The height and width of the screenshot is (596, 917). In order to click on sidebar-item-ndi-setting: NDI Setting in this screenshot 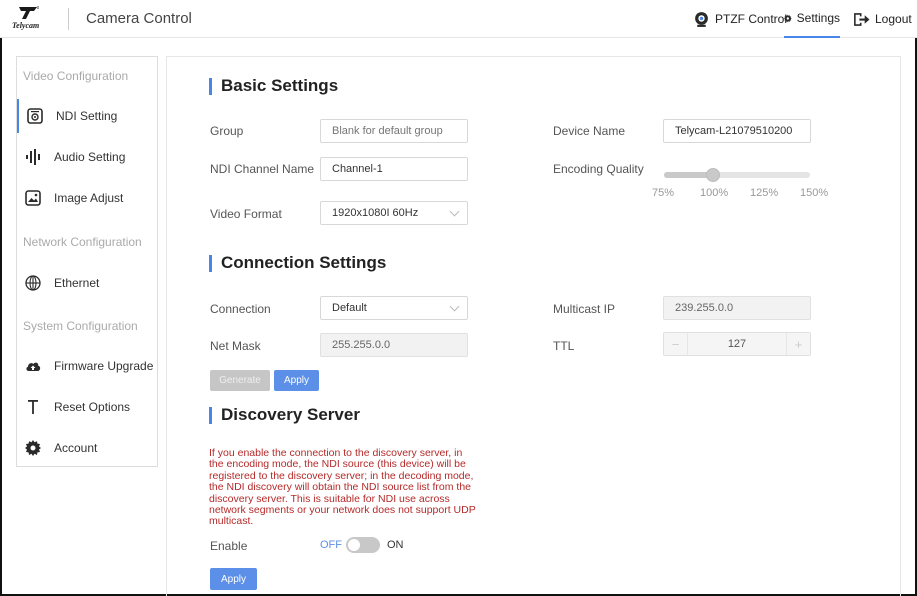, I will do `click(87, 116)`.